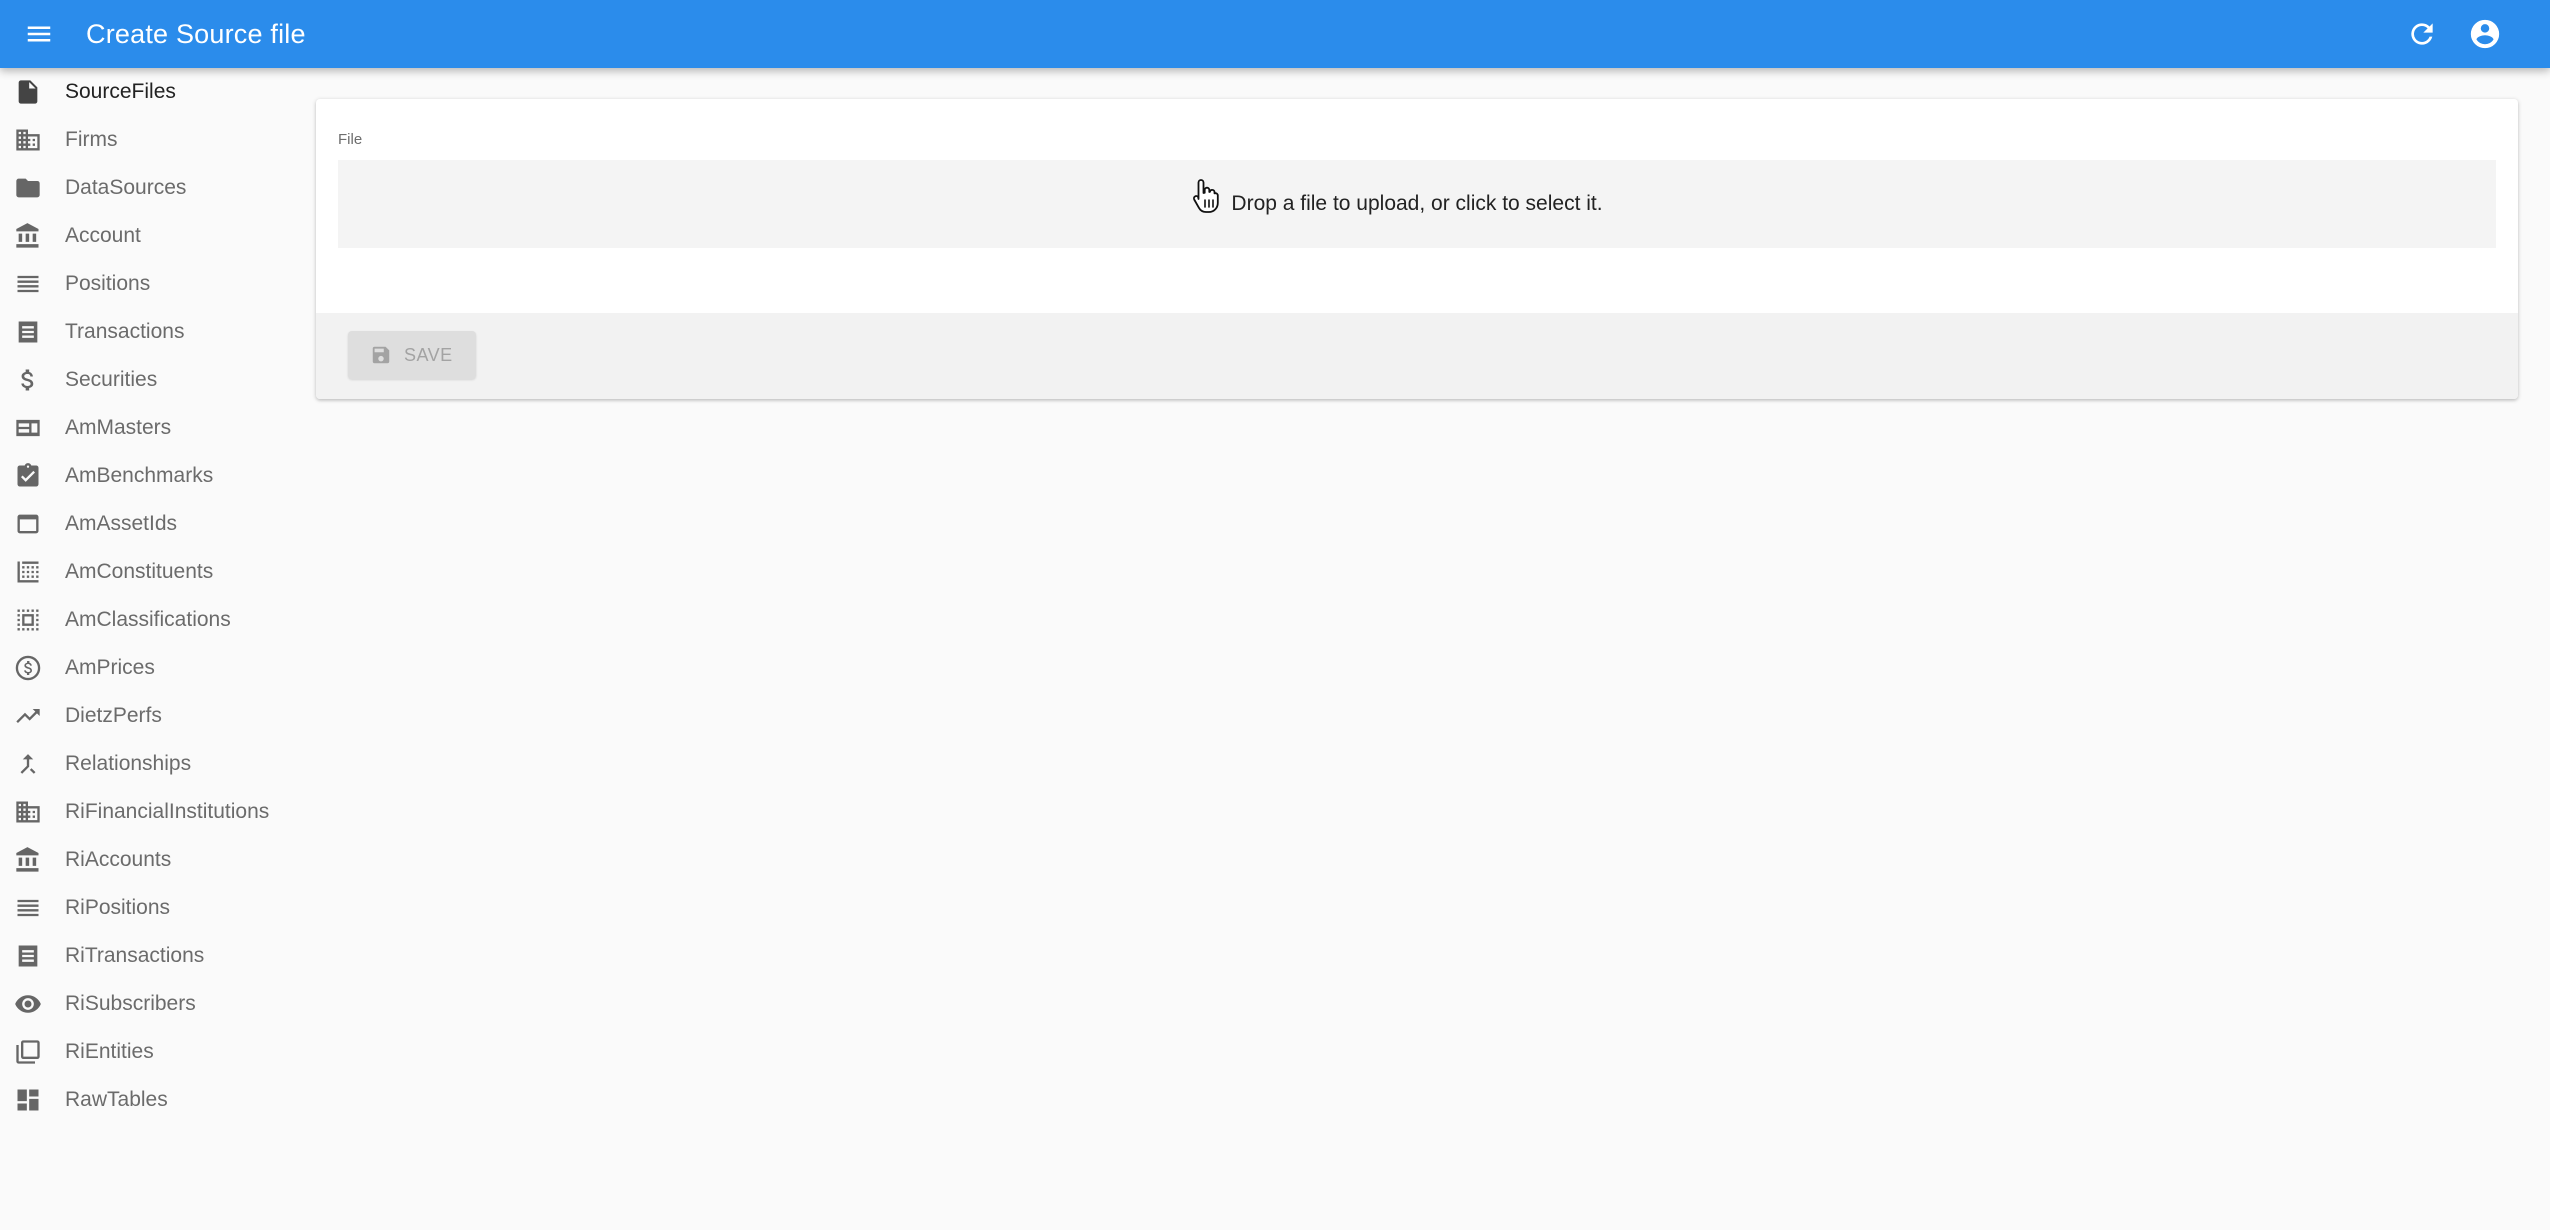 The height and width of the screenshot is (1230, 2550). What do you see at coordinates (121, 523) in the screenshot?
I see `sidebar-item-label: AmAssetIds` at bounding box center [121, 523].